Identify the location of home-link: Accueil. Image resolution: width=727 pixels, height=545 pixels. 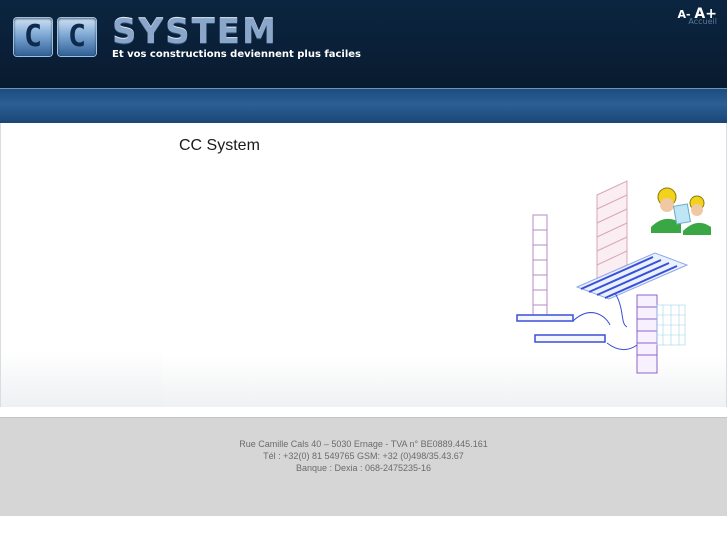
(702, 21).